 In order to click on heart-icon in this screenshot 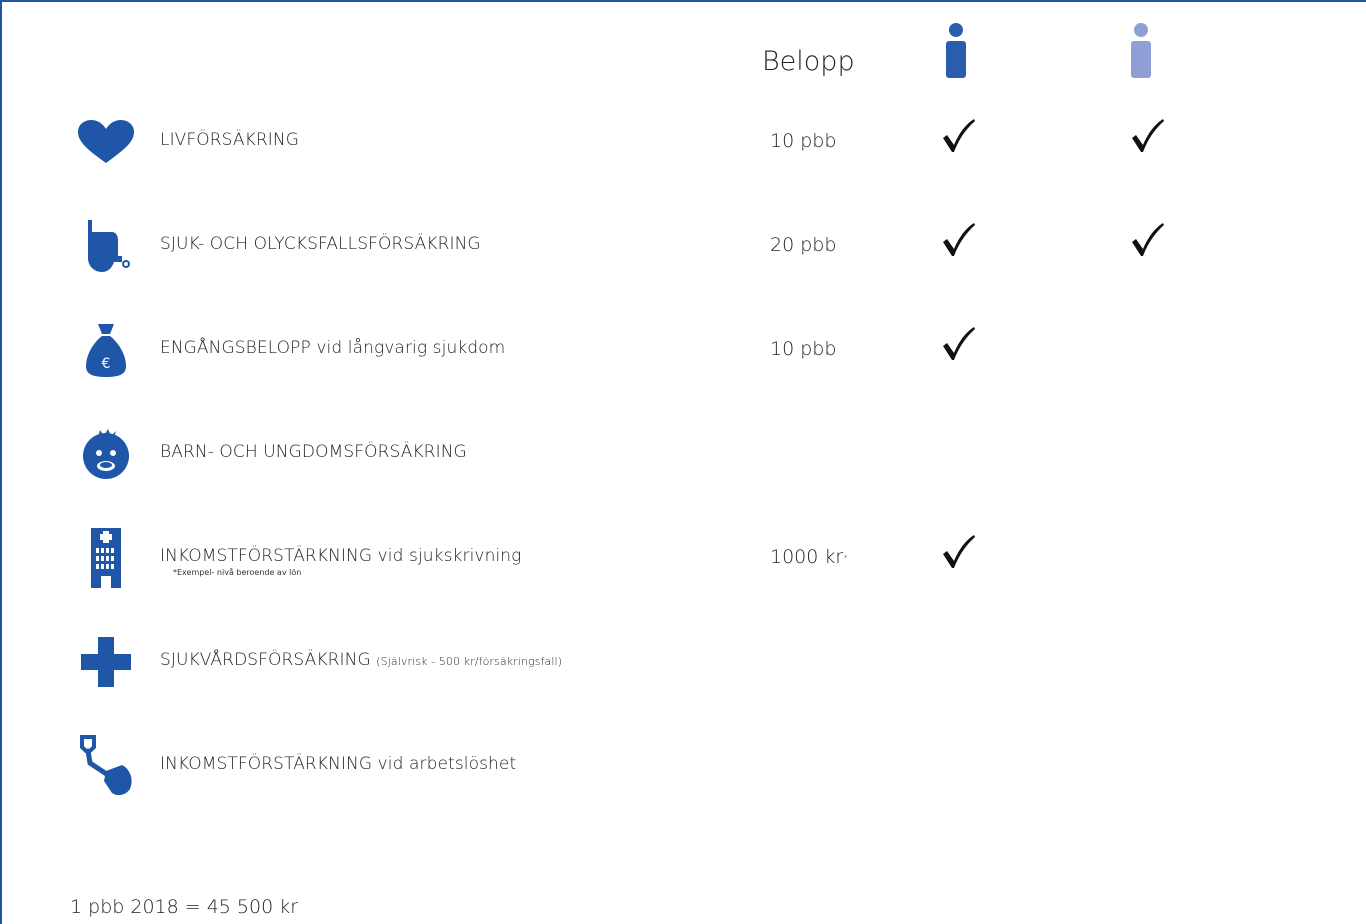, I will do `click(106, 142)`.